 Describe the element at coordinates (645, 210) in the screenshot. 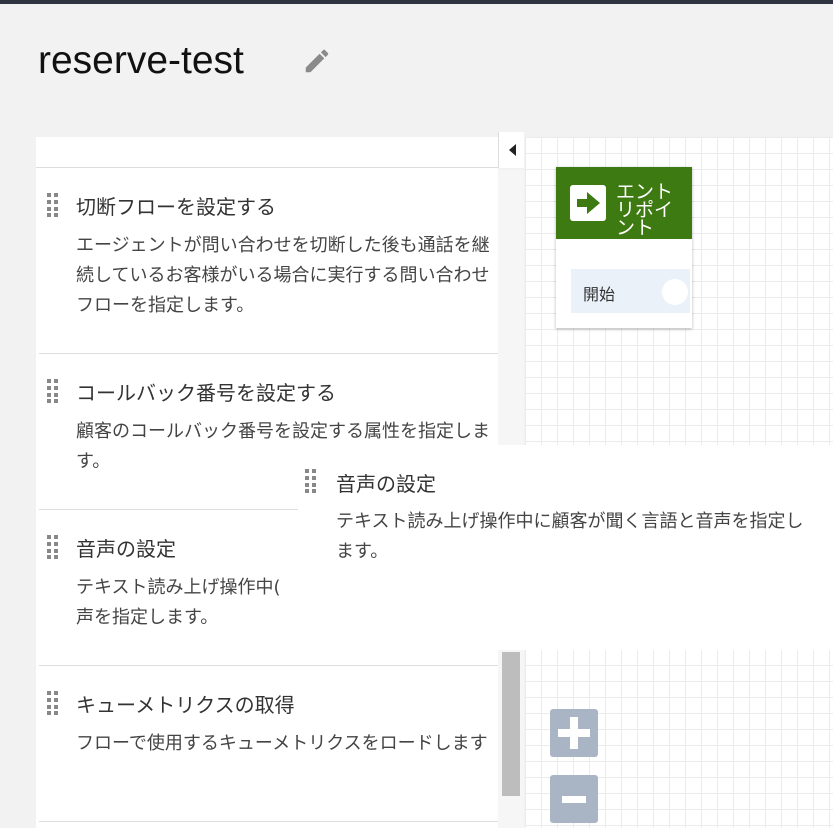

I see `entry-point-title: エントリポイント` at that location.